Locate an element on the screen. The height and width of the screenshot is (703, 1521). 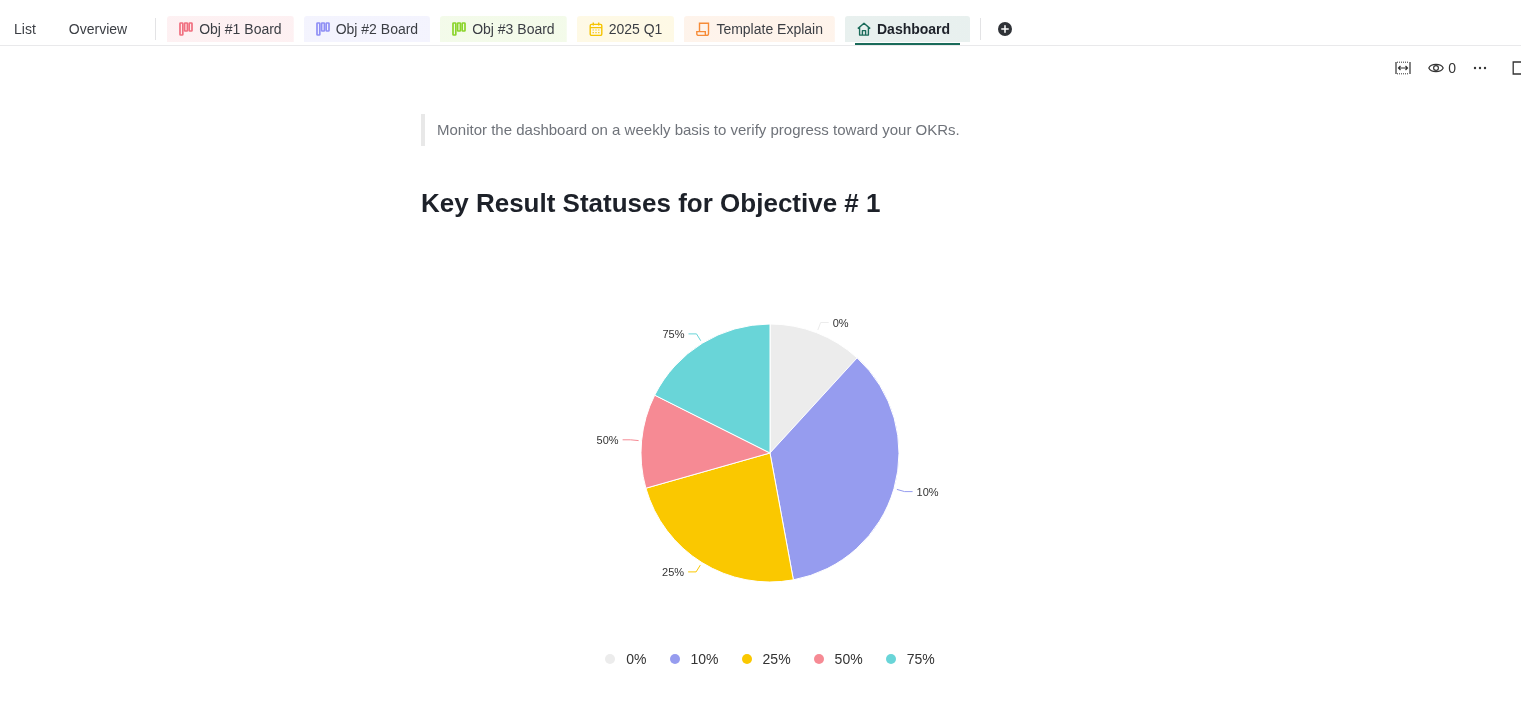
tab: Obj #3 Board is located at coordinates (503, 30).